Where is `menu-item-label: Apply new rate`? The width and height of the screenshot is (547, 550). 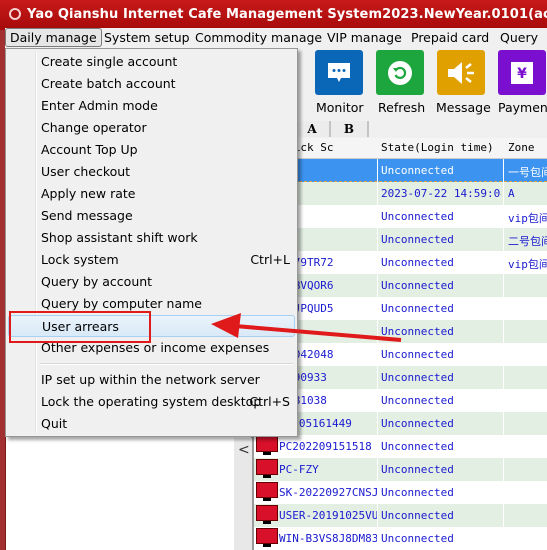
menu-item-label: Apply new rate is located at coordinates (88, 193).